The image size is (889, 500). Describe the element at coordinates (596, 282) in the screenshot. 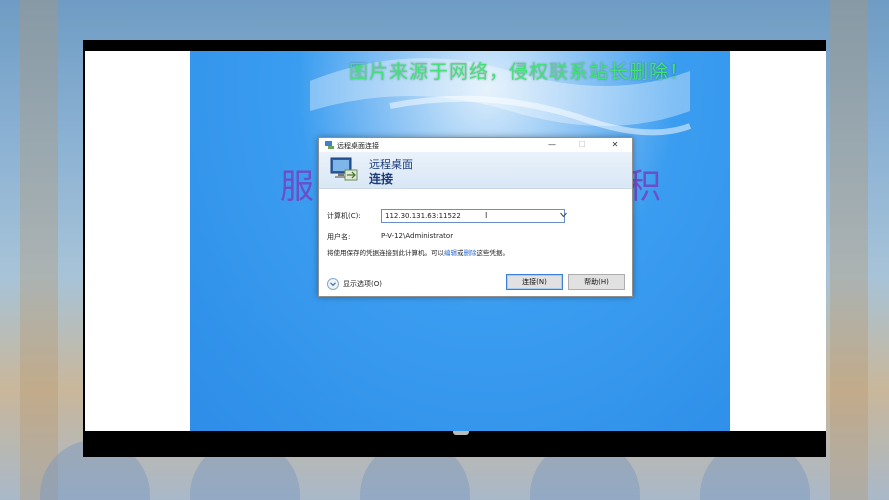

I see `help-button: 帮助(H)` at that location.